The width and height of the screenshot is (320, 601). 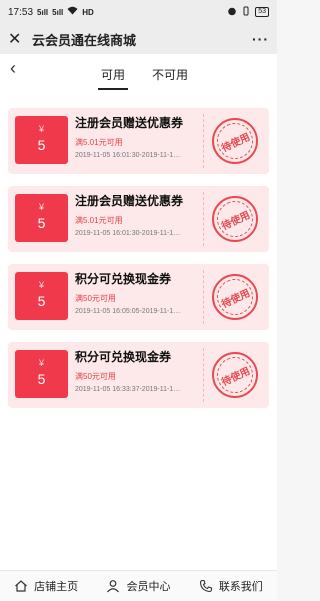 I want to click on user-icon, so click(x=113, y=586).